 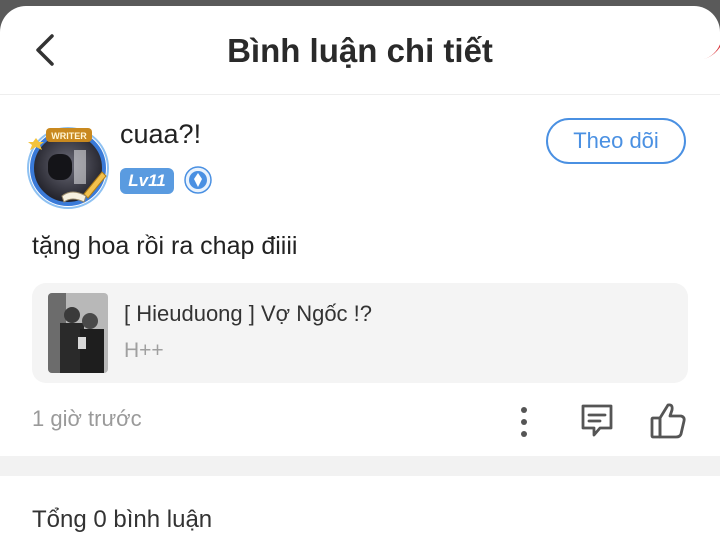 I want to click on section-divider, so click(x=360, y=466).